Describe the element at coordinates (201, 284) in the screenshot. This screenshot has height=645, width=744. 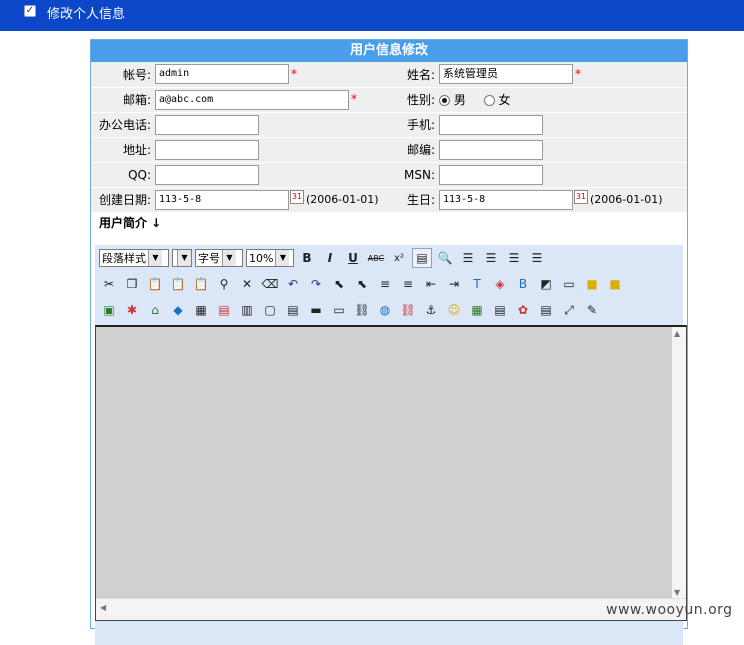
I see `paste-word-icon: 📋` at that location.